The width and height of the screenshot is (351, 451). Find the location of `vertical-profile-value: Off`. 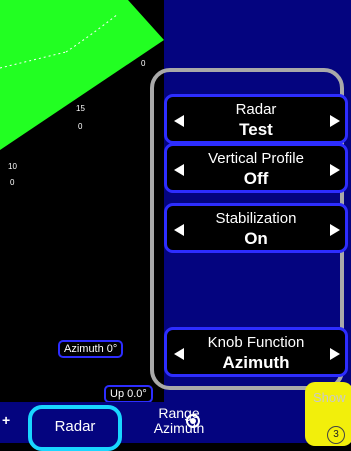

vertical-profile-value: Off is located at coordinates (256, 178).